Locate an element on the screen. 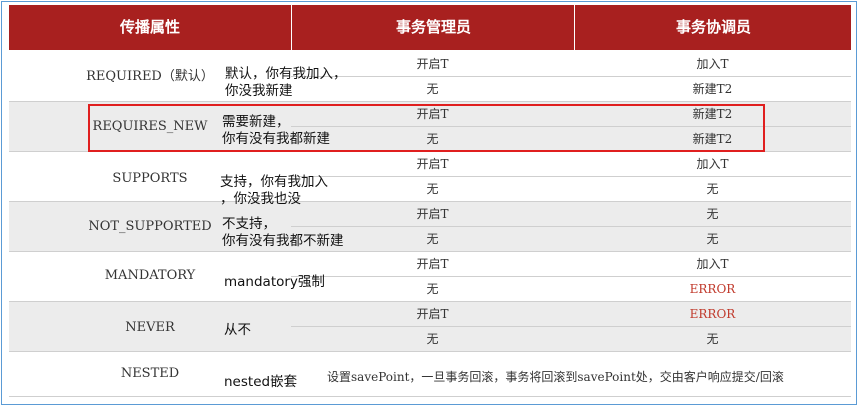 The height and width of the screenshot is (408, 860). header-coordinator: 事务协调员 is located at coordinates (713, 27).